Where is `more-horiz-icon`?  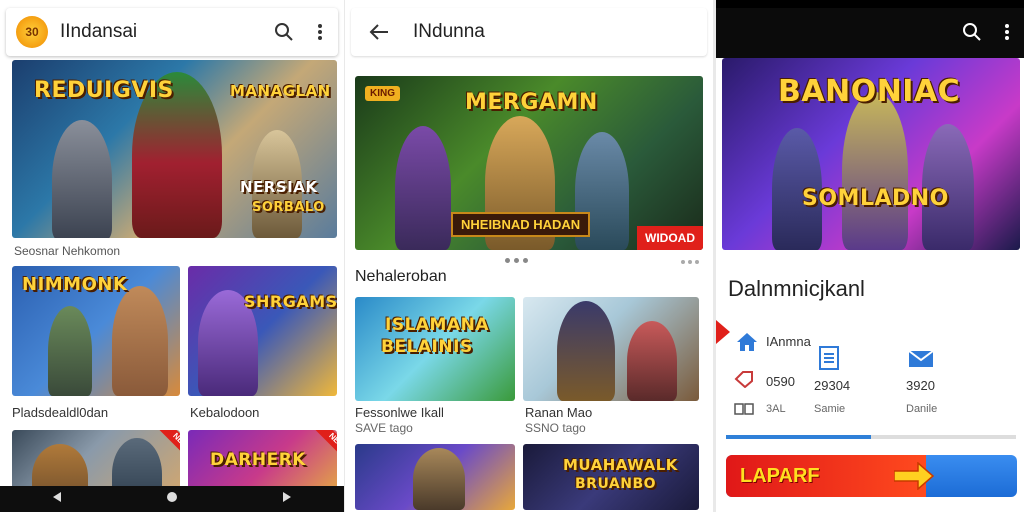
more-horiz-icon is located at coordinates (690, 262).